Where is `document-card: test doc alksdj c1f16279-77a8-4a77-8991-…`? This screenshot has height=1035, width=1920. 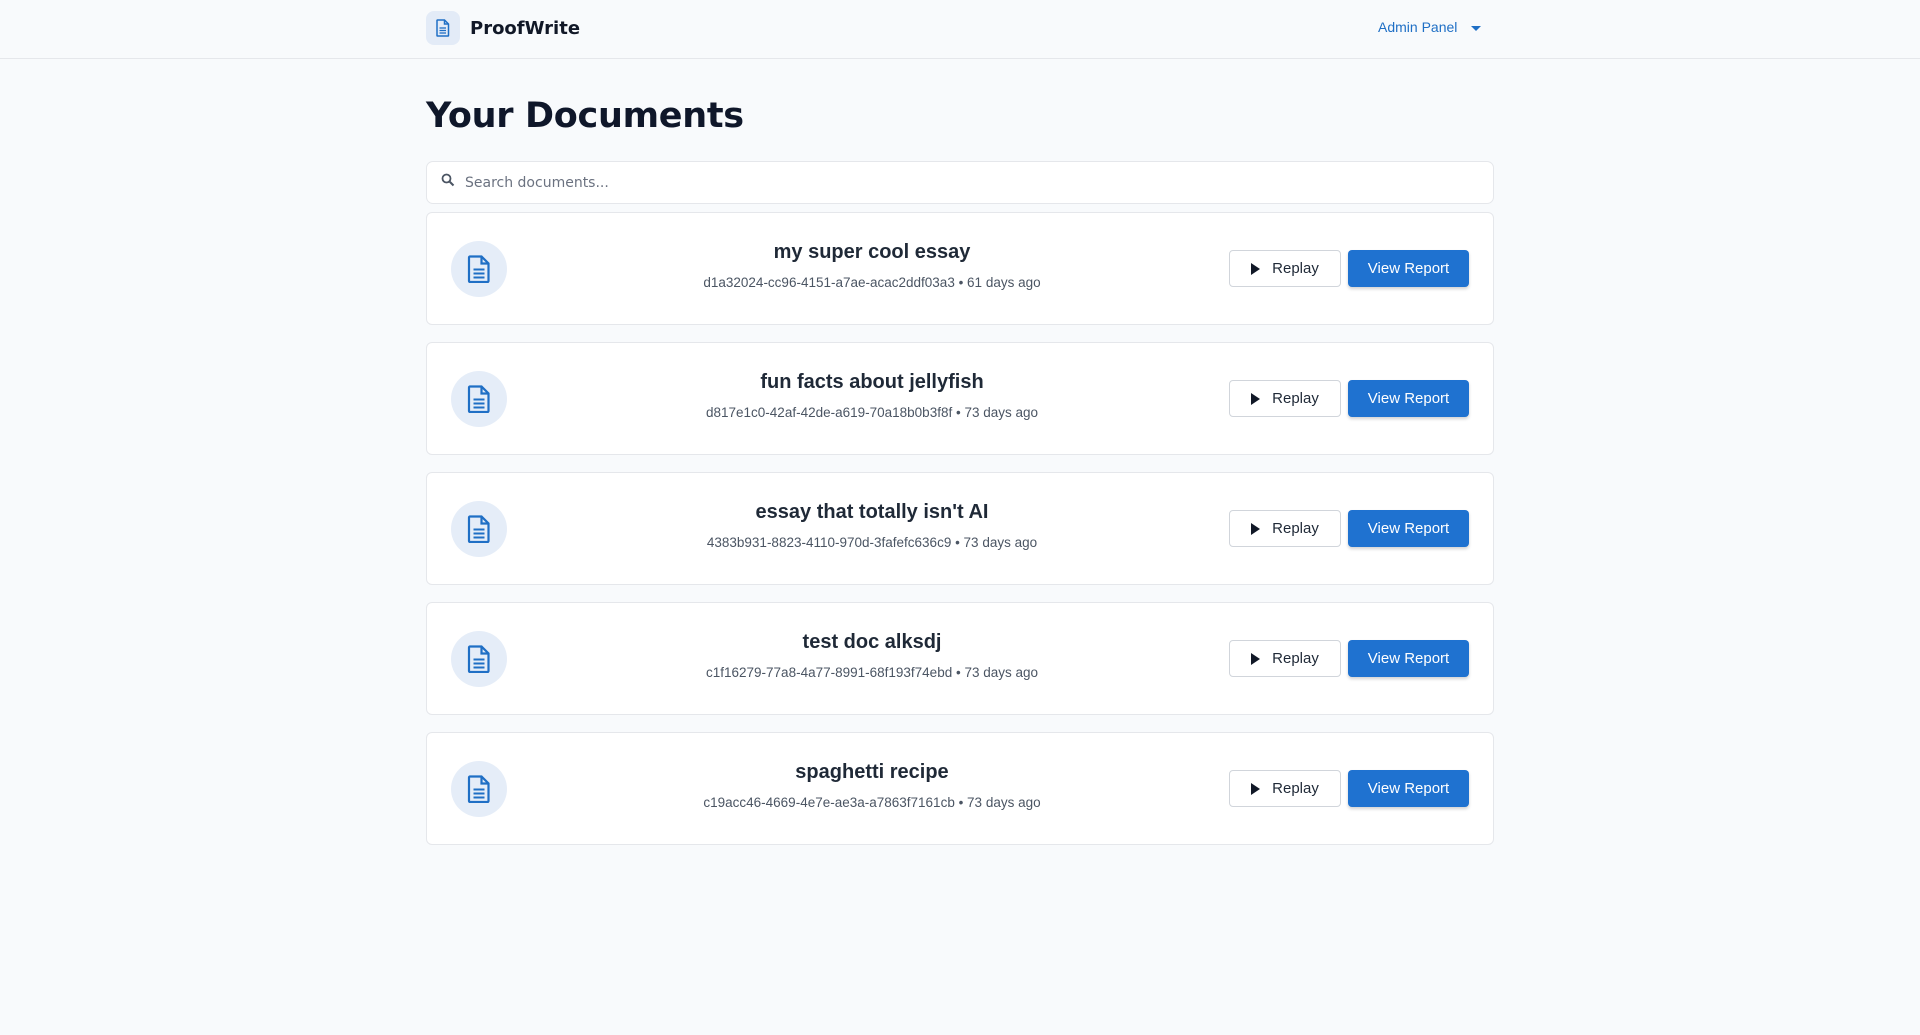
document-card: test doc alksdj c1f16279-77a8-4a77-8991-… is located at coordinates (960, 658).